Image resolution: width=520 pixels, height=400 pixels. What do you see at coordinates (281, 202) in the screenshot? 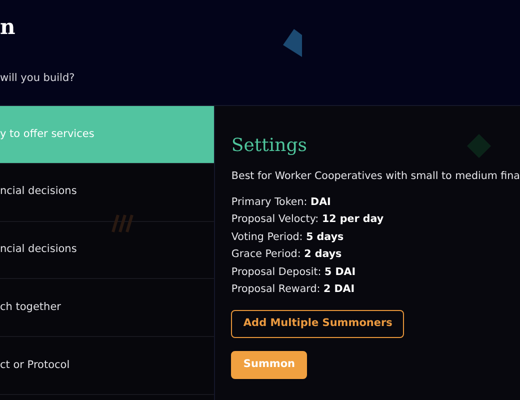
I see `setting-line: Primary Token: DAI` at bounding box center [281, 202].